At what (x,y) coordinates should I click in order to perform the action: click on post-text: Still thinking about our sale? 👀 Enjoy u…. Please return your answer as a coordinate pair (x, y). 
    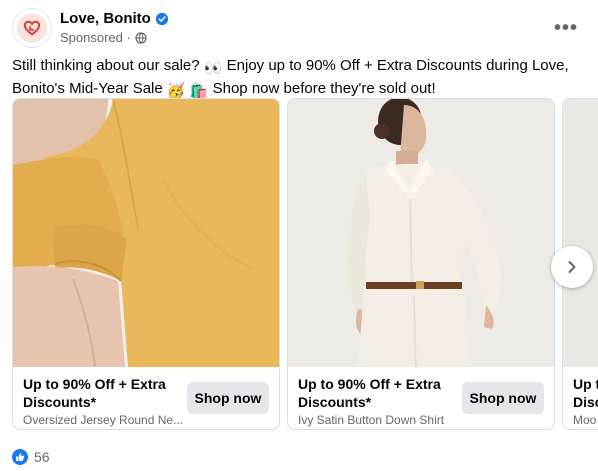
    Looking at the image, I should click on (290, 78).